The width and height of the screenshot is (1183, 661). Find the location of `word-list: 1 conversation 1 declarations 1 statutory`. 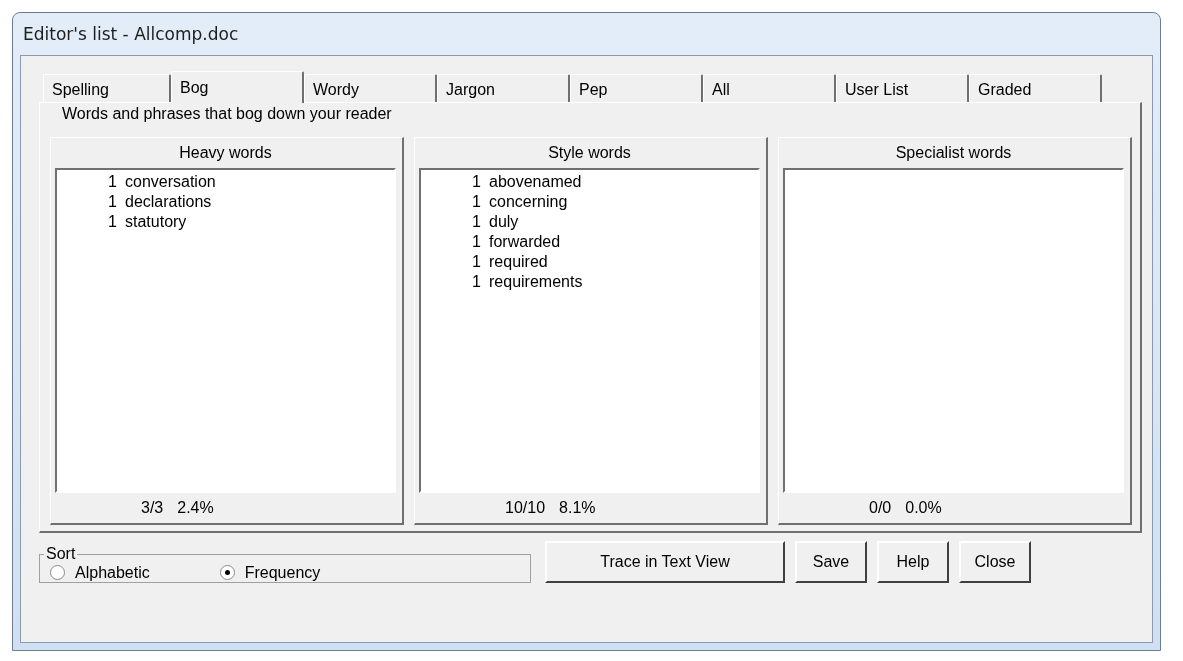

word-list: 1 conversation 1 declarations 1 statutory is located at coordinates (225, 330).